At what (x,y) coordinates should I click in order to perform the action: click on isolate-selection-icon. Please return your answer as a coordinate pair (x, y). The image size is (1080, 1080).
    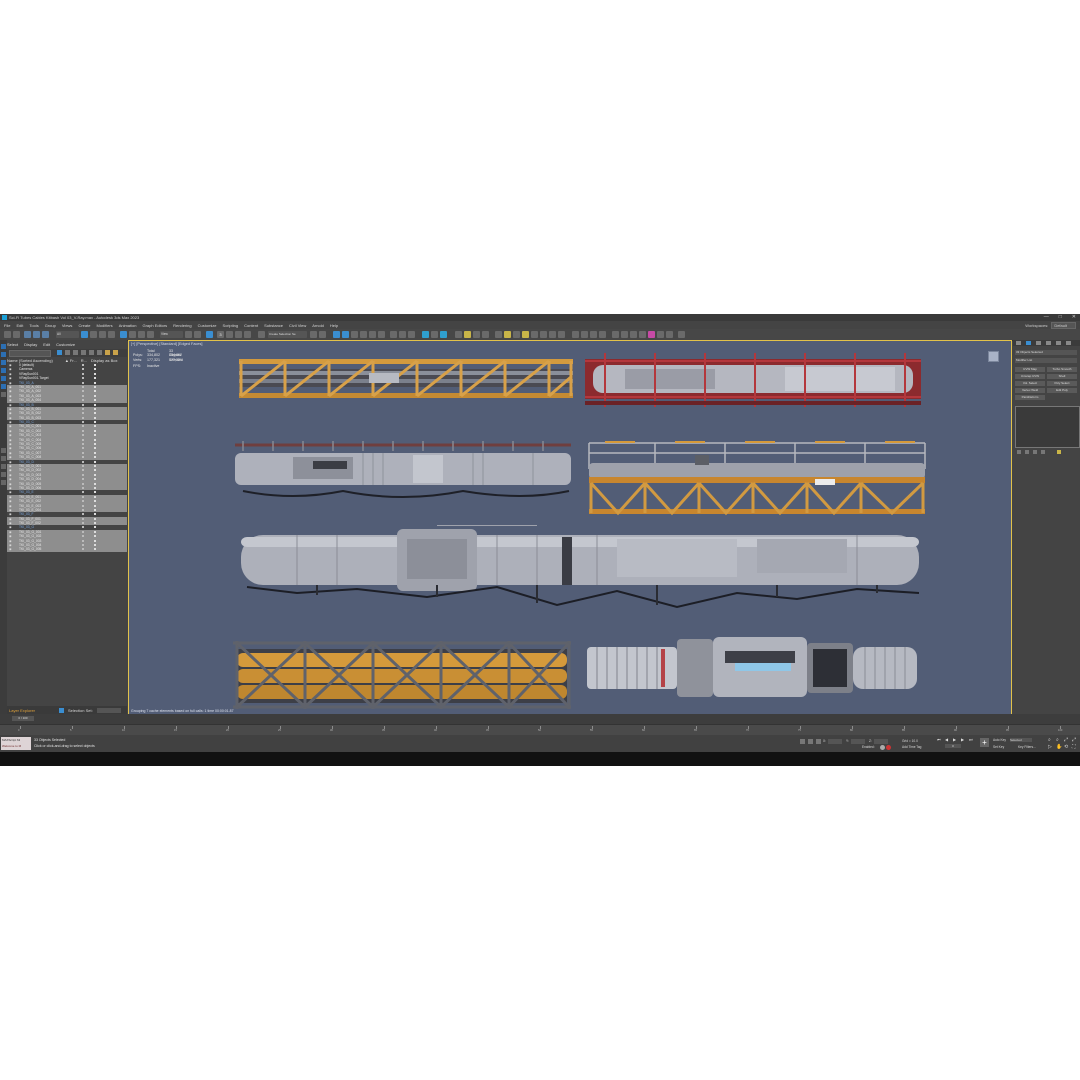
    Looking at the image, I should click on (802, 741).